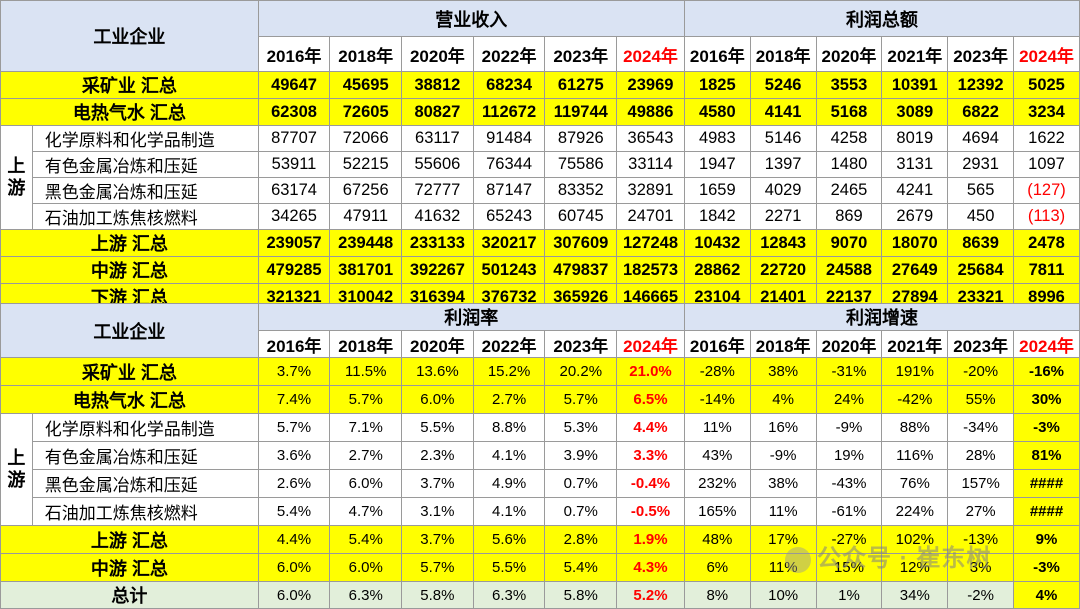 The height and width of the screenshot is (609, 1080). What do you see at coordinates (650, 243) in the screenshot?
I see `revenue-cell: 127248` at bounding box center [650, 243].